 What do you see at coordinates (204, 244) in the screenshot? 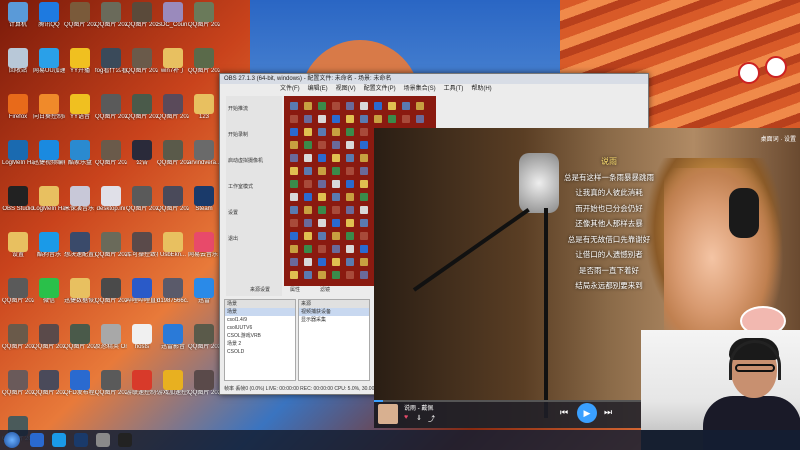
I see `desktop-icon: 网易云音乐 工具` at bounding box center [204, 244].